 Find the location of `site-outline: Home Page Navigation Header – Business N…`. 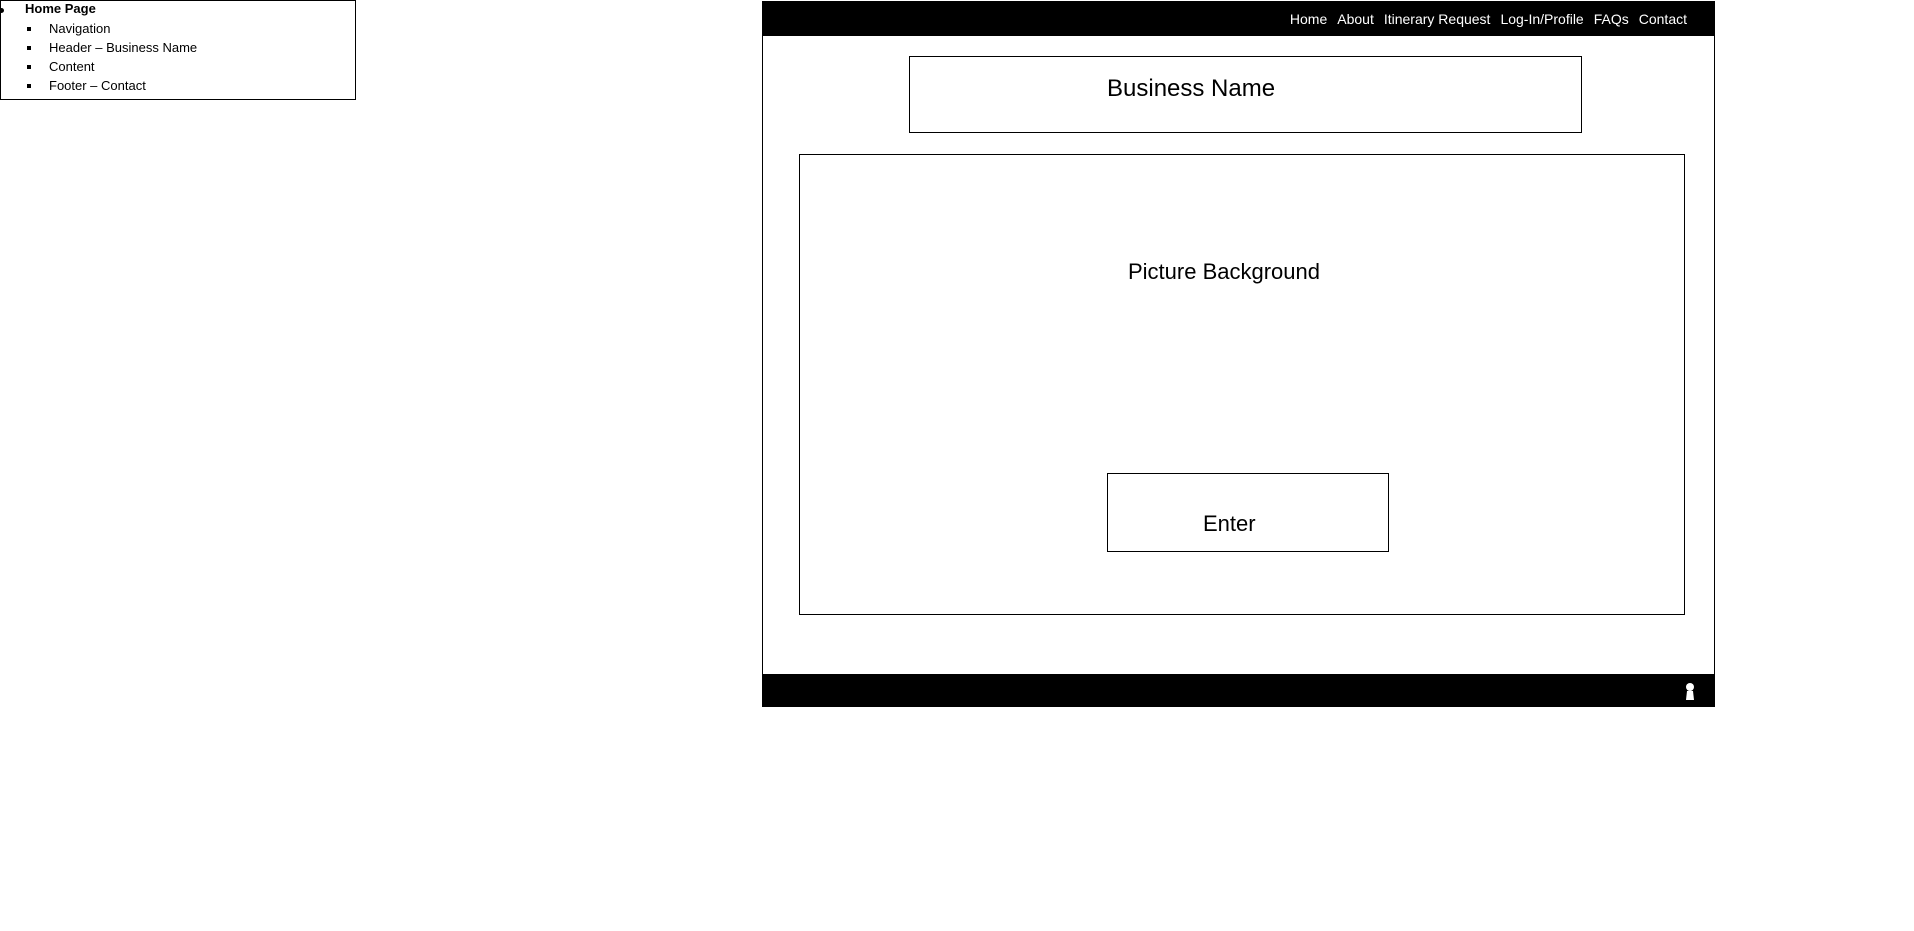

site-outline: Home Page Navigation Header – Business N… is located at coordinates (178, 50).